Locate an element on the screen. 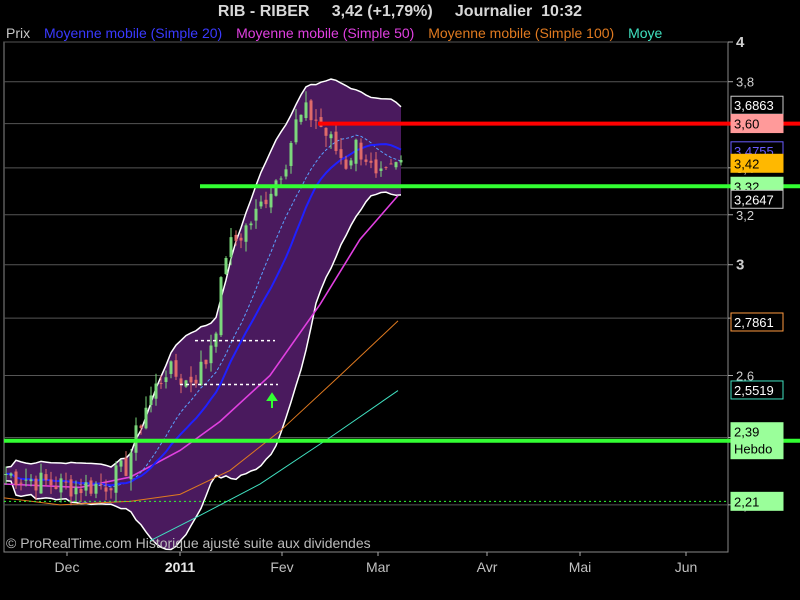  price-label: 3,6863 is located at coordinates (754, 105).